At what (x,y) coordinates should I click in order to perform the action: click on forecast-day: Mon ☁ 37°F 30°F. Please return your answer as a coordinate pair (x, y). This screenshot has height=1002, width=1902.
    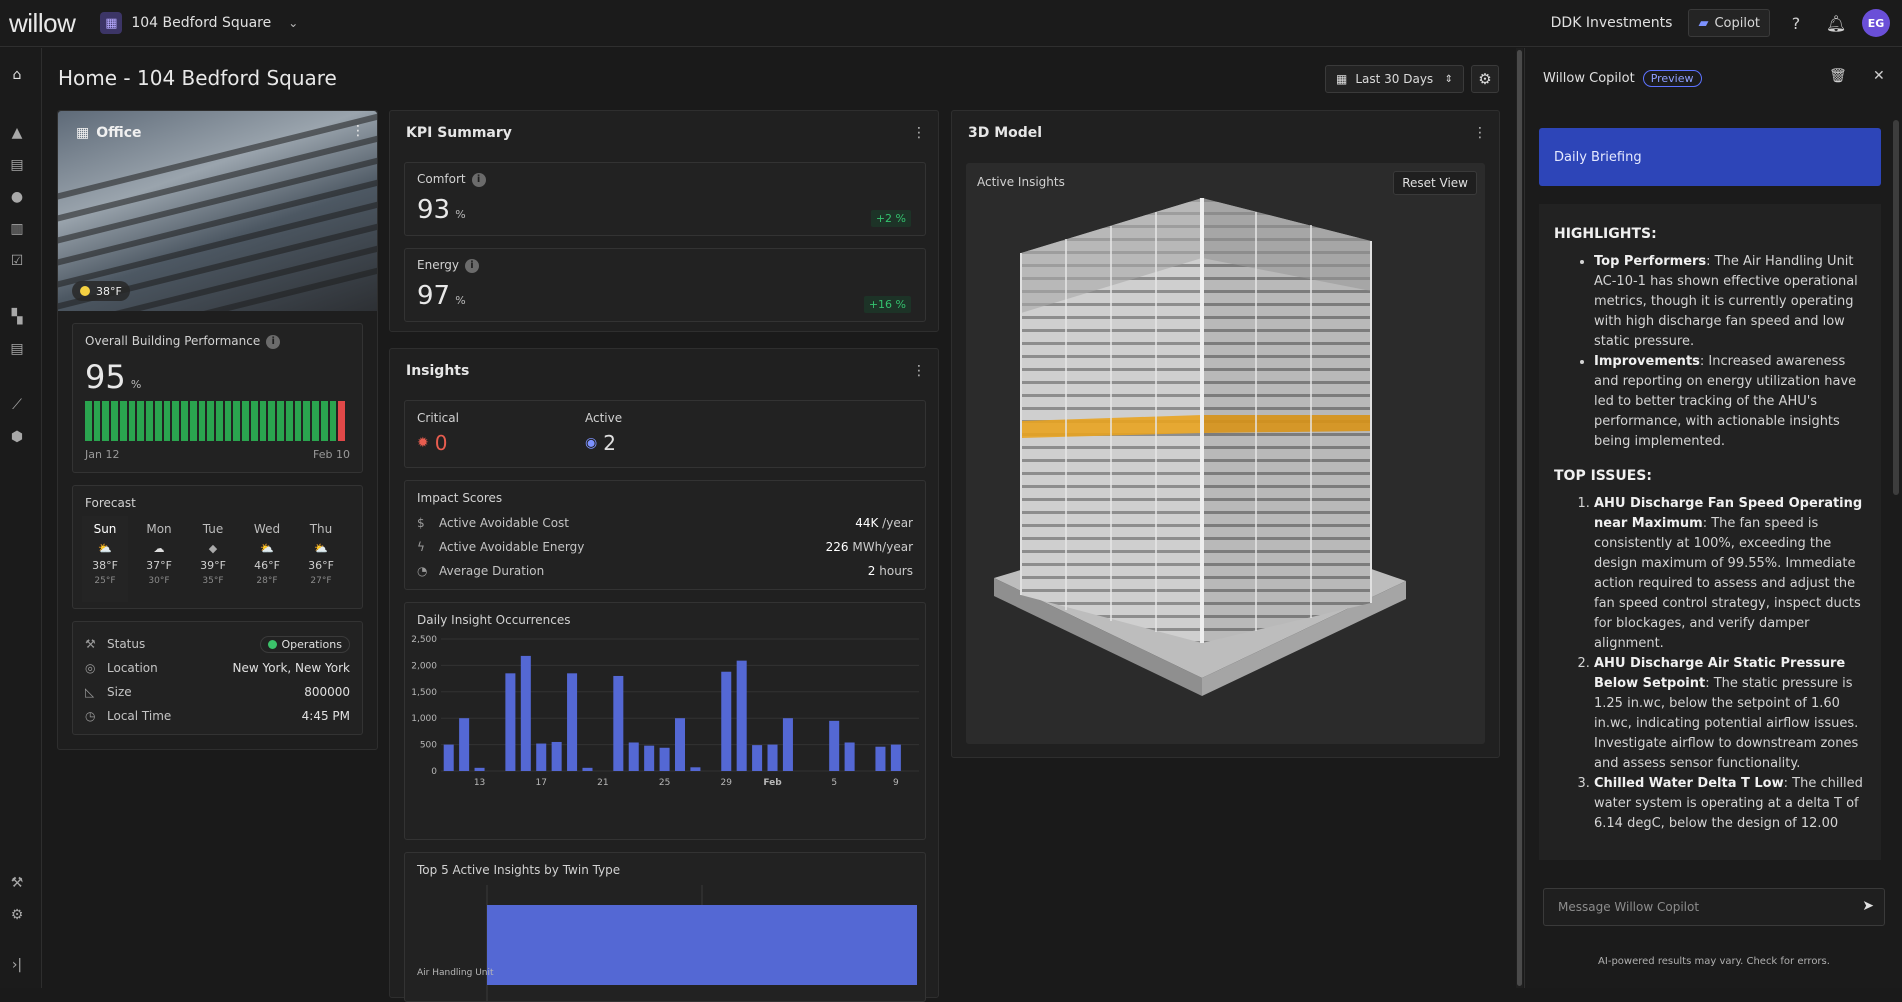
    Looking at the image, I should click on (159, 551).